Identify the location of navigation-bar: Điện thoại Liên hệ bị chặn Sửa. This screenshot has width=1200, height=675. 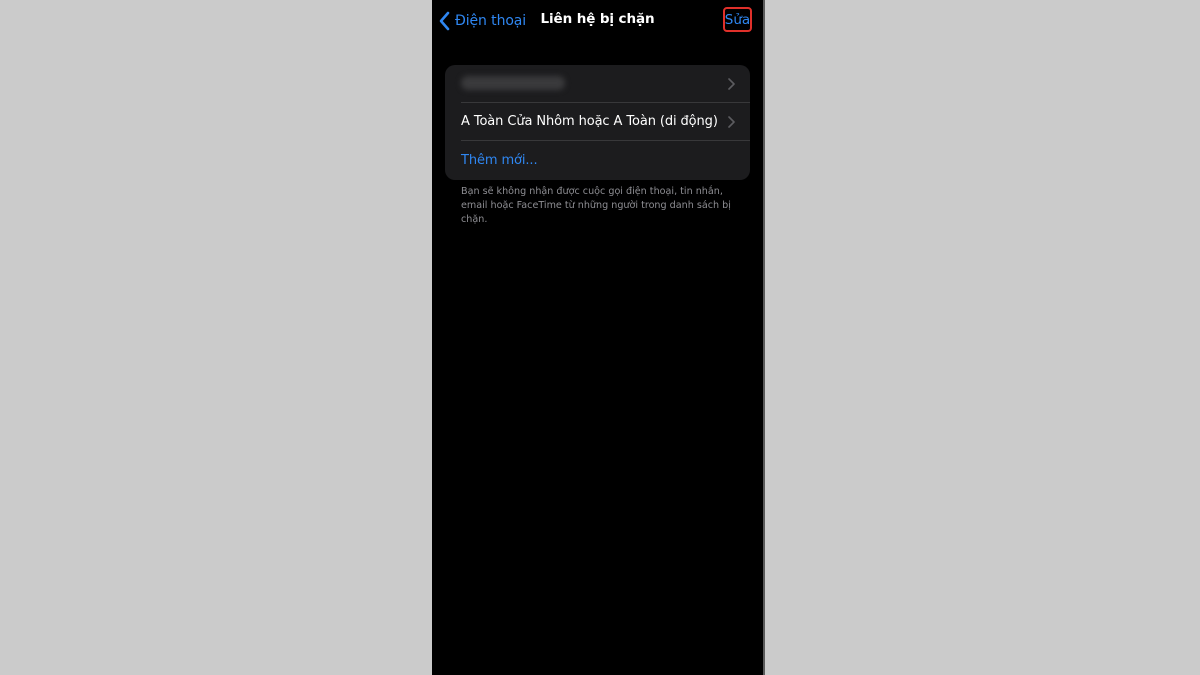
(597, 21).